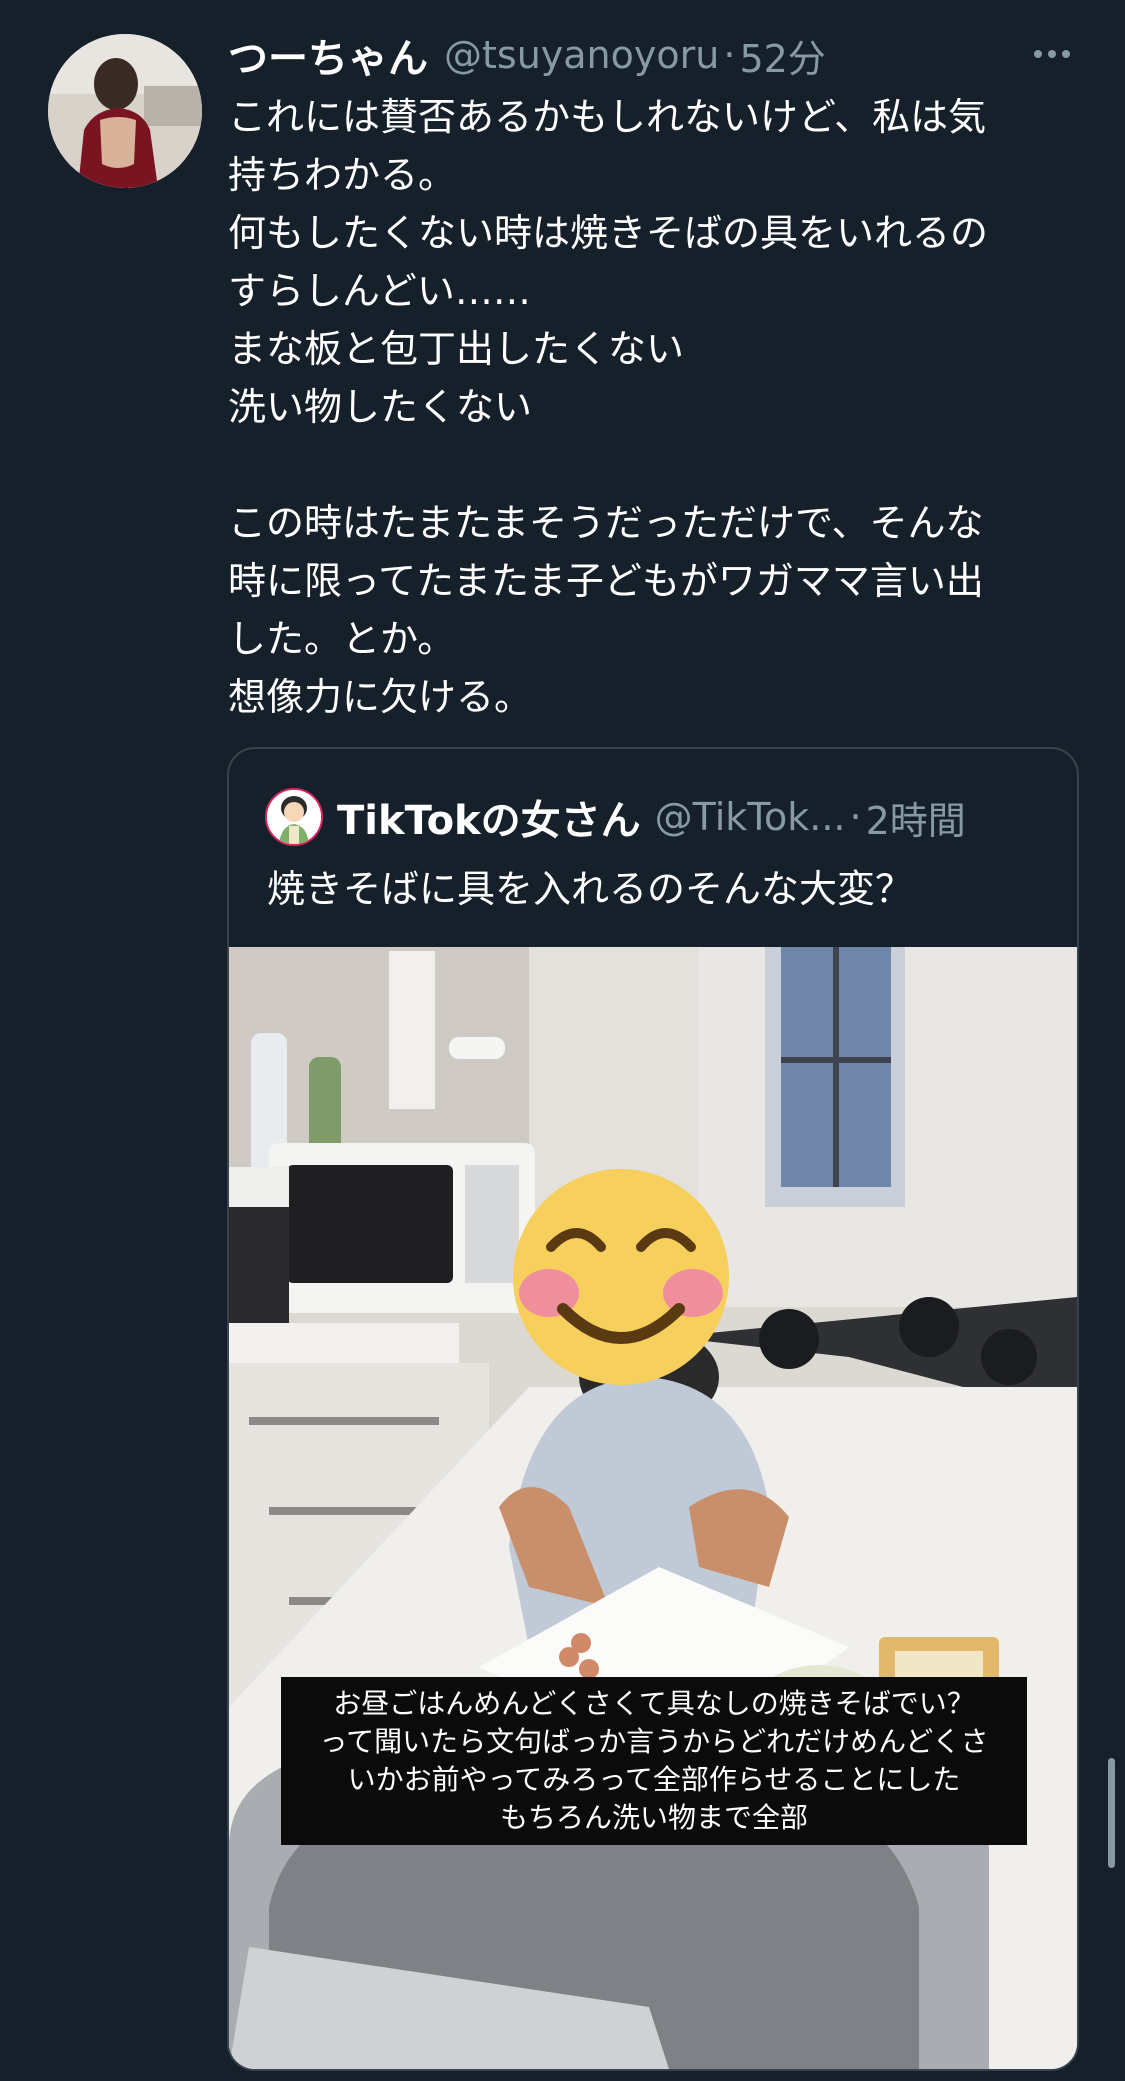 This screenshot has width=1125, height=2081. I want to click on tweet-text-line, so click(658, 465).